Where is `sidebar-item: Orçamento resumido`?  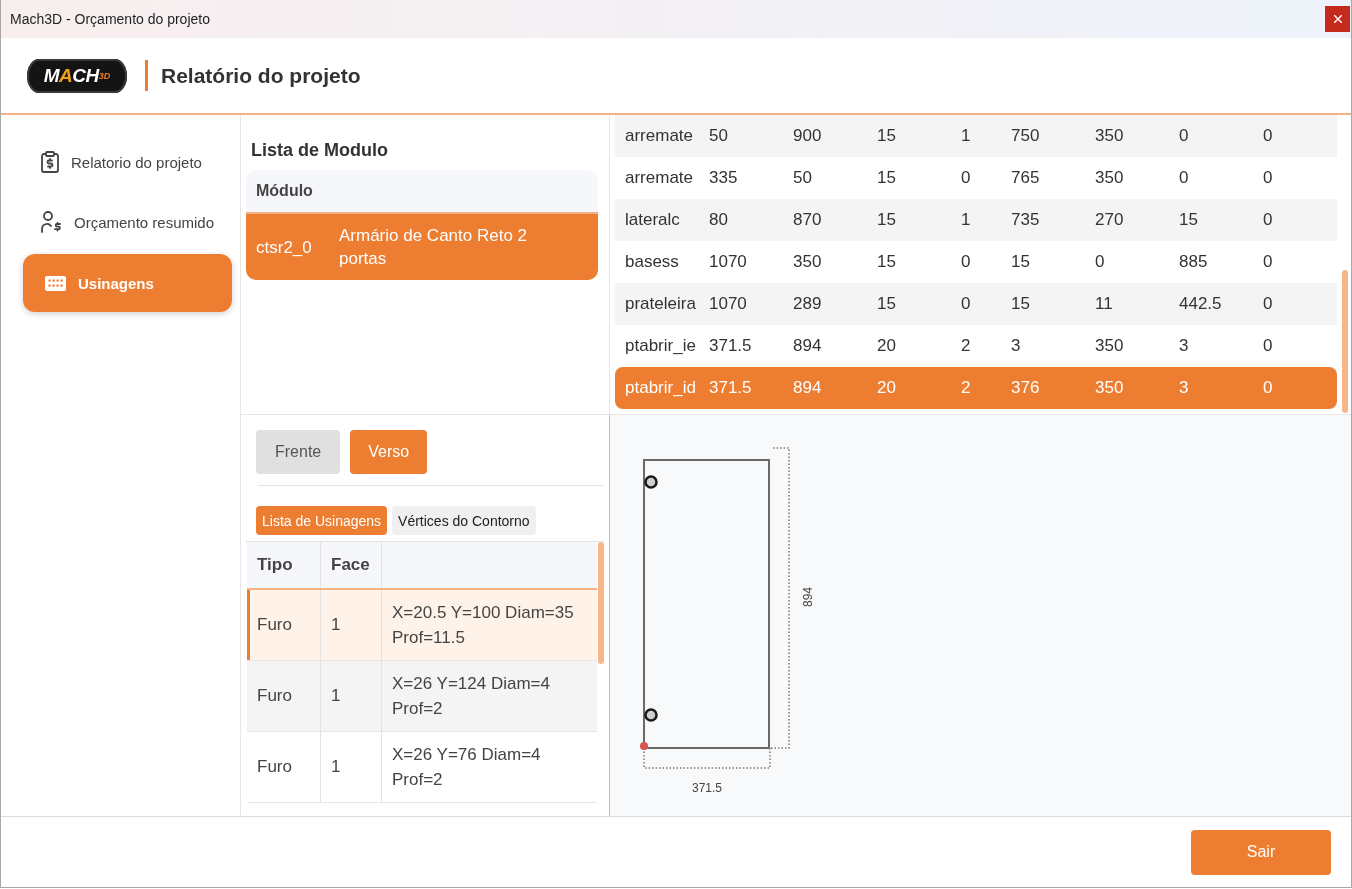 sidebar-item: Orçamento resumido is located at coordinates (127, 222).